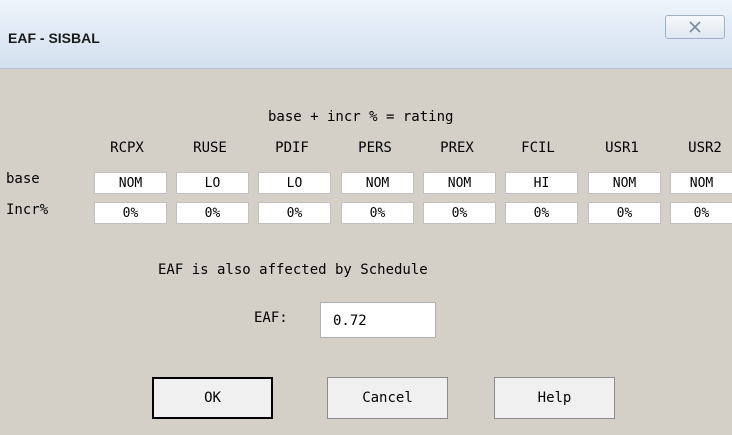  I want to click on column-header-pdif: PDIF, so click(292, 148).